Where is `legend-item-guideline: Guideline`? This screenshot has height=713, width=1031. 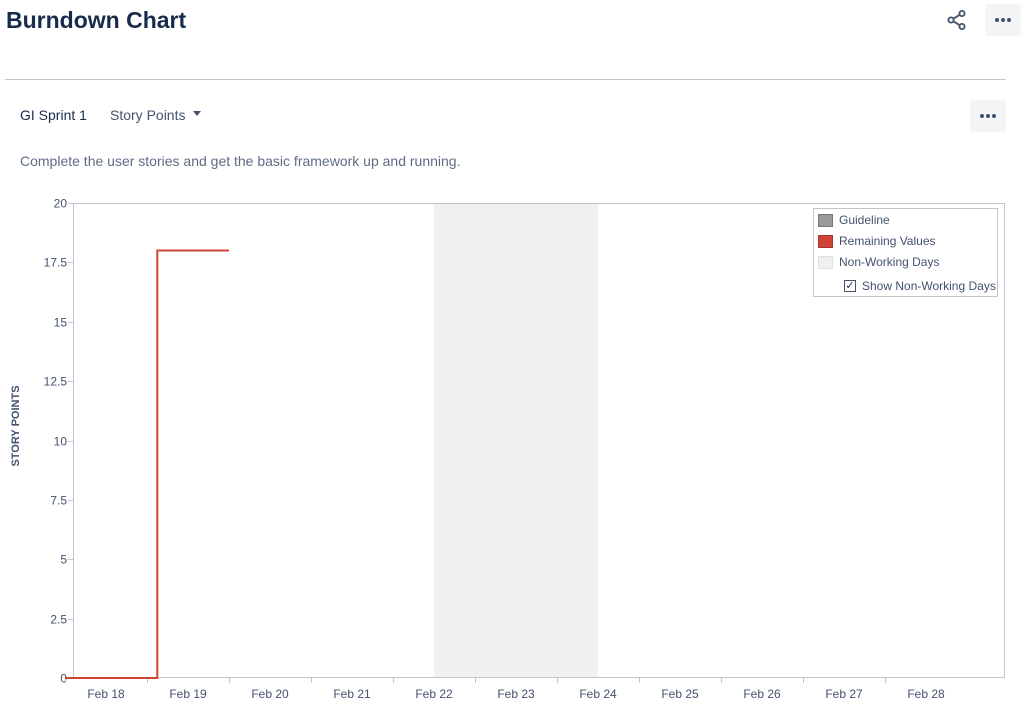
legend-item-guideline: Guideline is located at coordinates (854, 220).